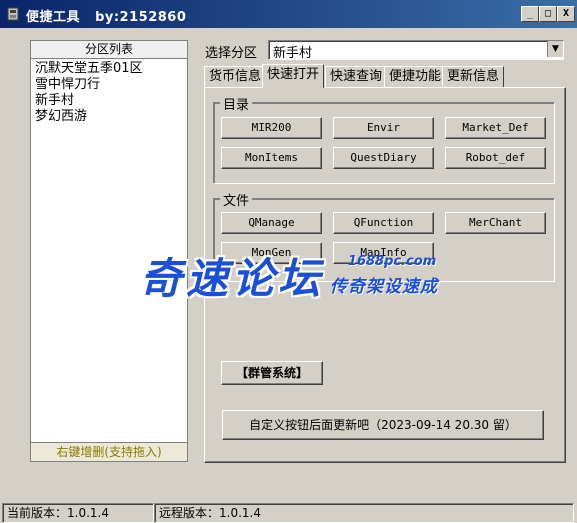 The height and width of the screenshot is (523, 577). Describe the element at coordinates (383, 128) in the screenshot. I see `envir-button: Envir` at that location.